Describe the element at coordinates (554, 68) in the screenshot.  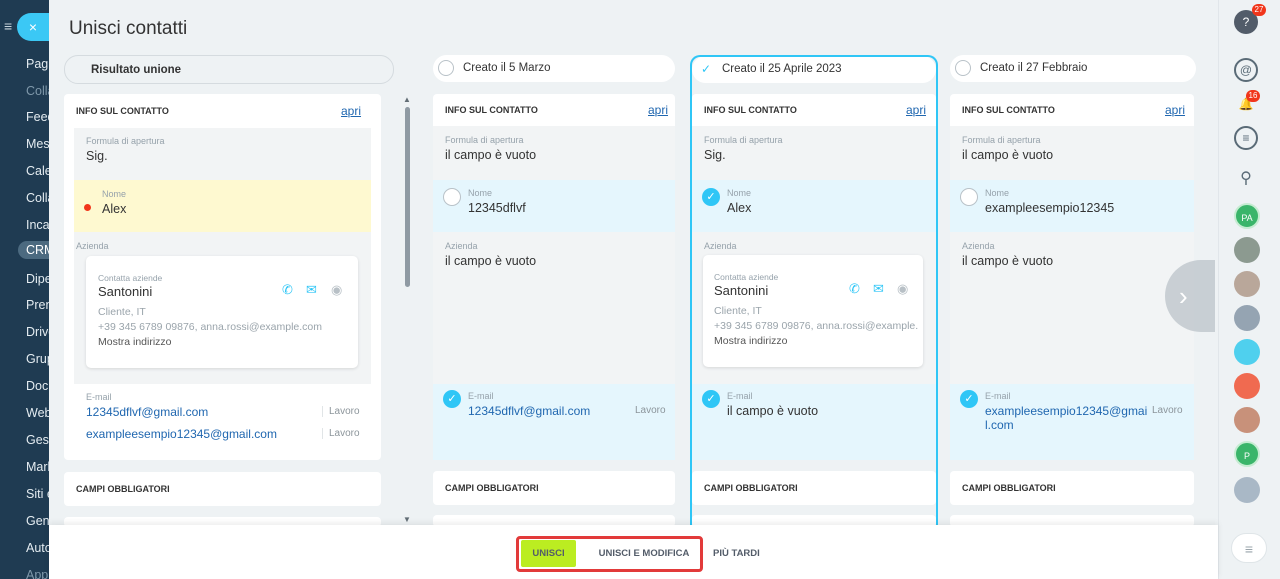
I see `column-header: Creato il 5 Marzo` at that location.